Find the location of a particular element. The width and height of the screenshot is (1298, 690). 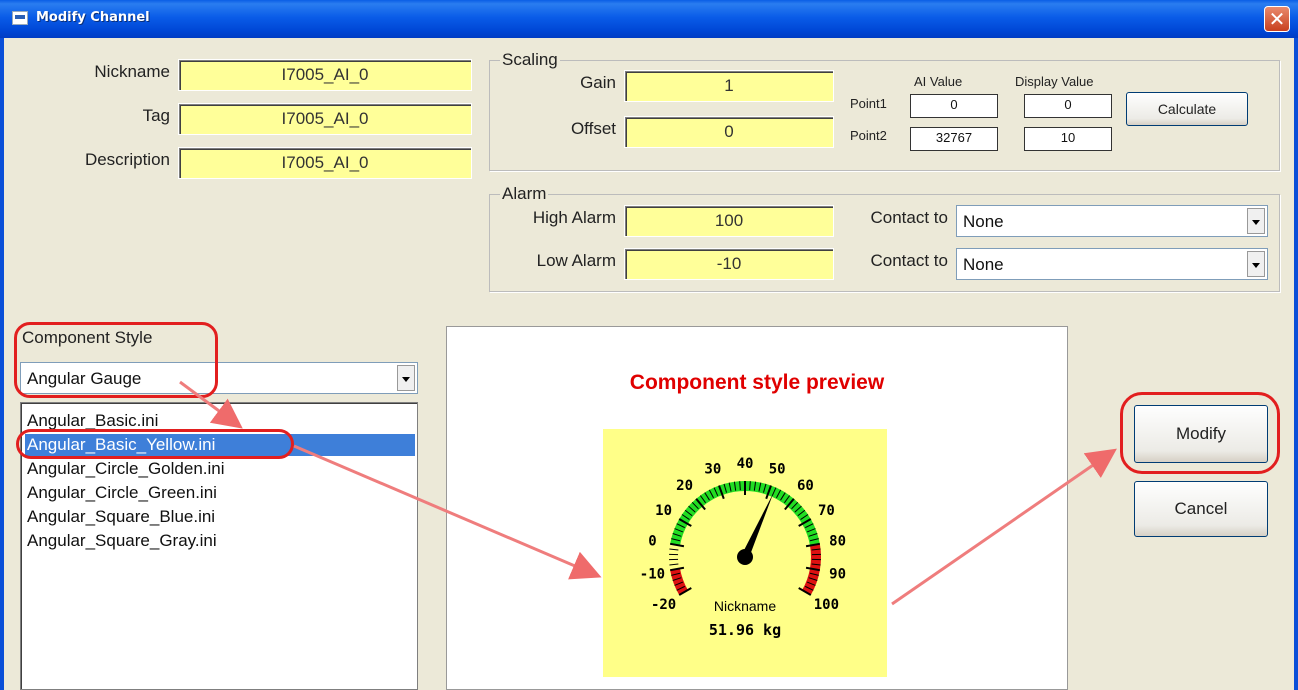

high-contact-value: None is located at coordinates (983, 221).